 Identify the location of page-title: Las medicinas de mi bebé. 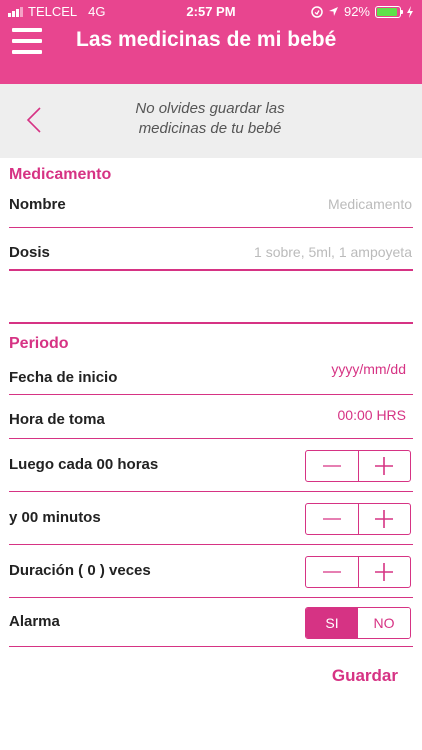
(206, 39).